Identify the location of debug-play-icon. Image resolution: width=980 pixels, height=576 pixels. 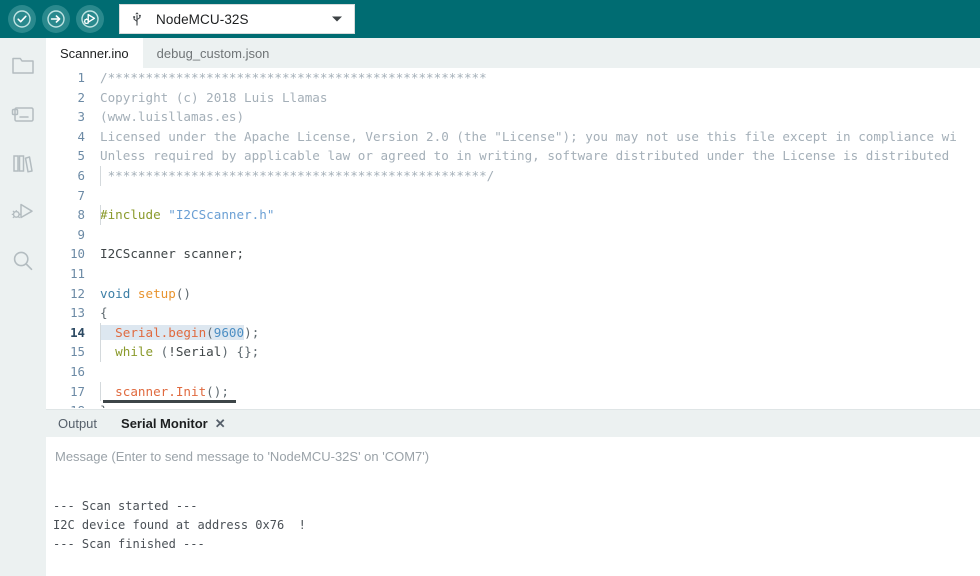
(90, 19).